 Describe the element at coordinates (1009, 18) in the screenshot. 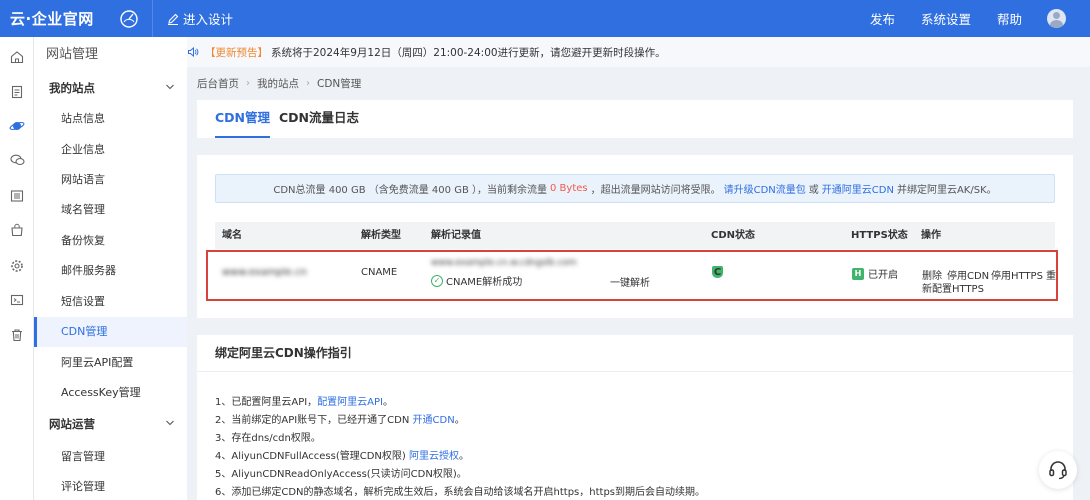

I see `help-button: 帮助` at that location.